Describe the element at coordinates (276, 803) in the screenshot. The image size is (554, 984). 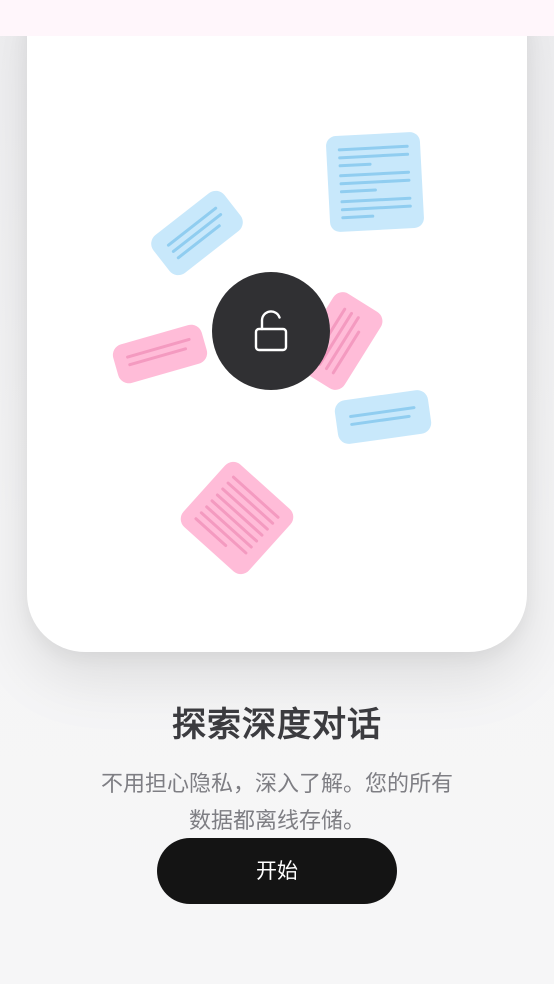
I see `onboarding-subtitle: 不用担心隐私，深入了解。您的所有数据都离线存储。` at that location.